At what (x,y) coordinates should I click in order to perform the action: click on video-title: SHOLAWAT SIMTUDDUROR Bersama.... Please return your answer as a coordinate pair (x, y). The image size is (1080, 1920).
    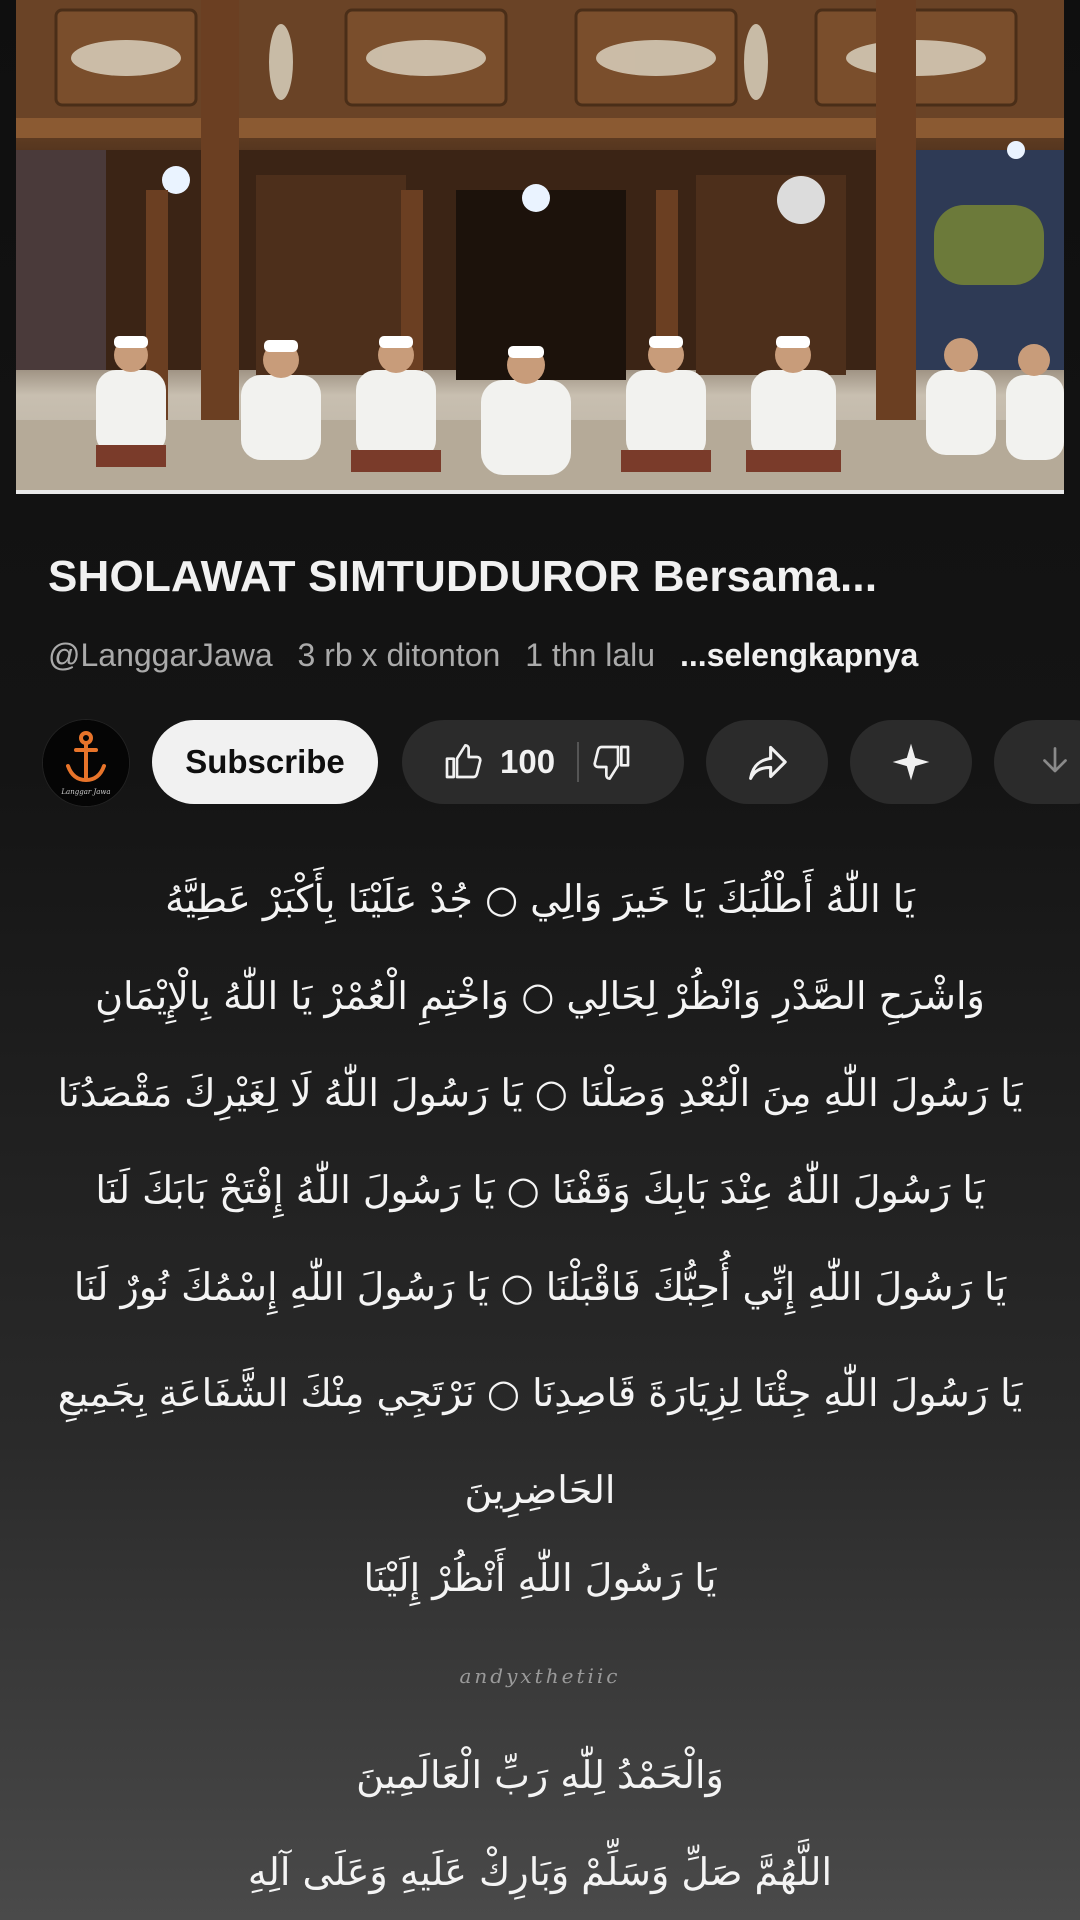
    Looking at the image, I should click on (548, 577).